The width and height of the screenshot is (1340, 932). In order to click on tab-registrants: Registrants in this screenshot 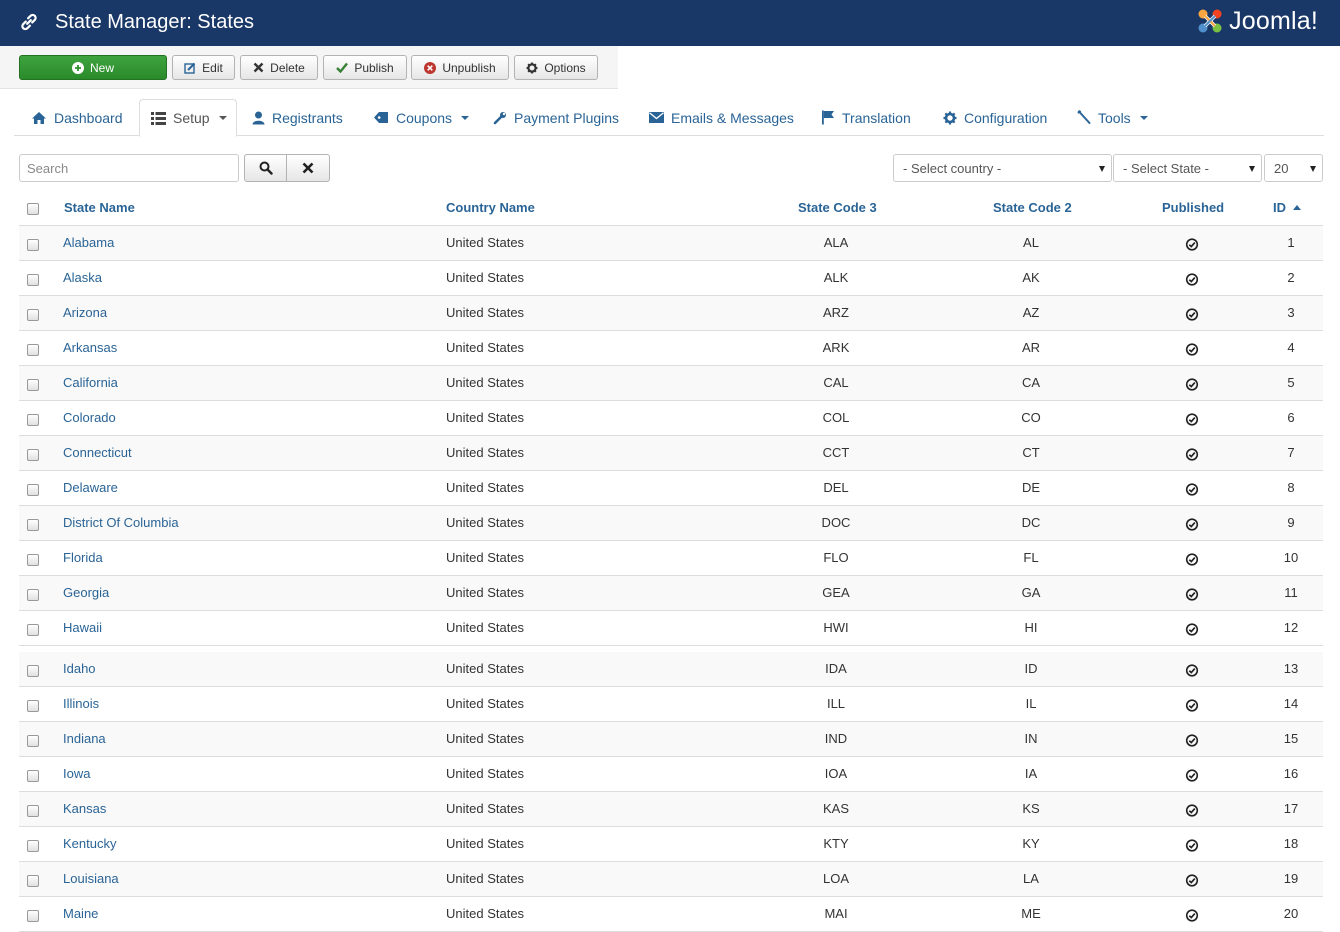, I will do `click(297, 117)`.